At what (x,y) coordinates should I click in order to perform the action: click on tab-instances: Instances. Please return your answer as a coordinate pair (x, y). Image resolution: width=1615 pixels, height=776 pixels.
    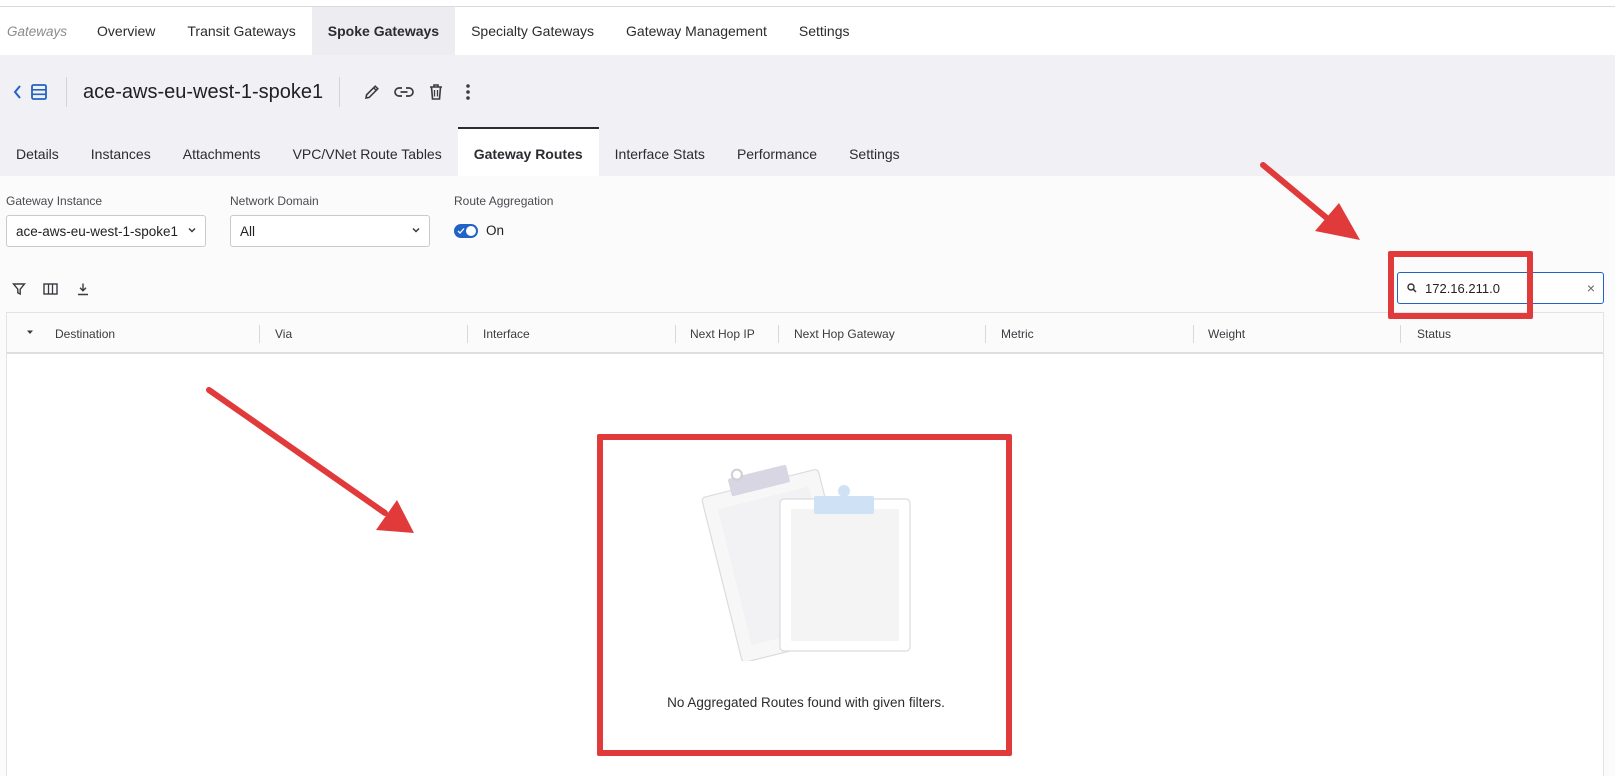
    Looking at the image, I should click on (121, 151).